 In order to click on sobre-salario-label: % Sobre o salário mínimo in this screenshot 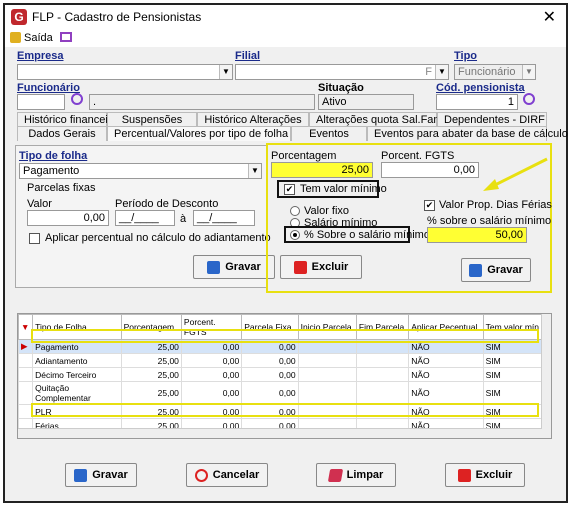, I will do `click(367, 235)`.